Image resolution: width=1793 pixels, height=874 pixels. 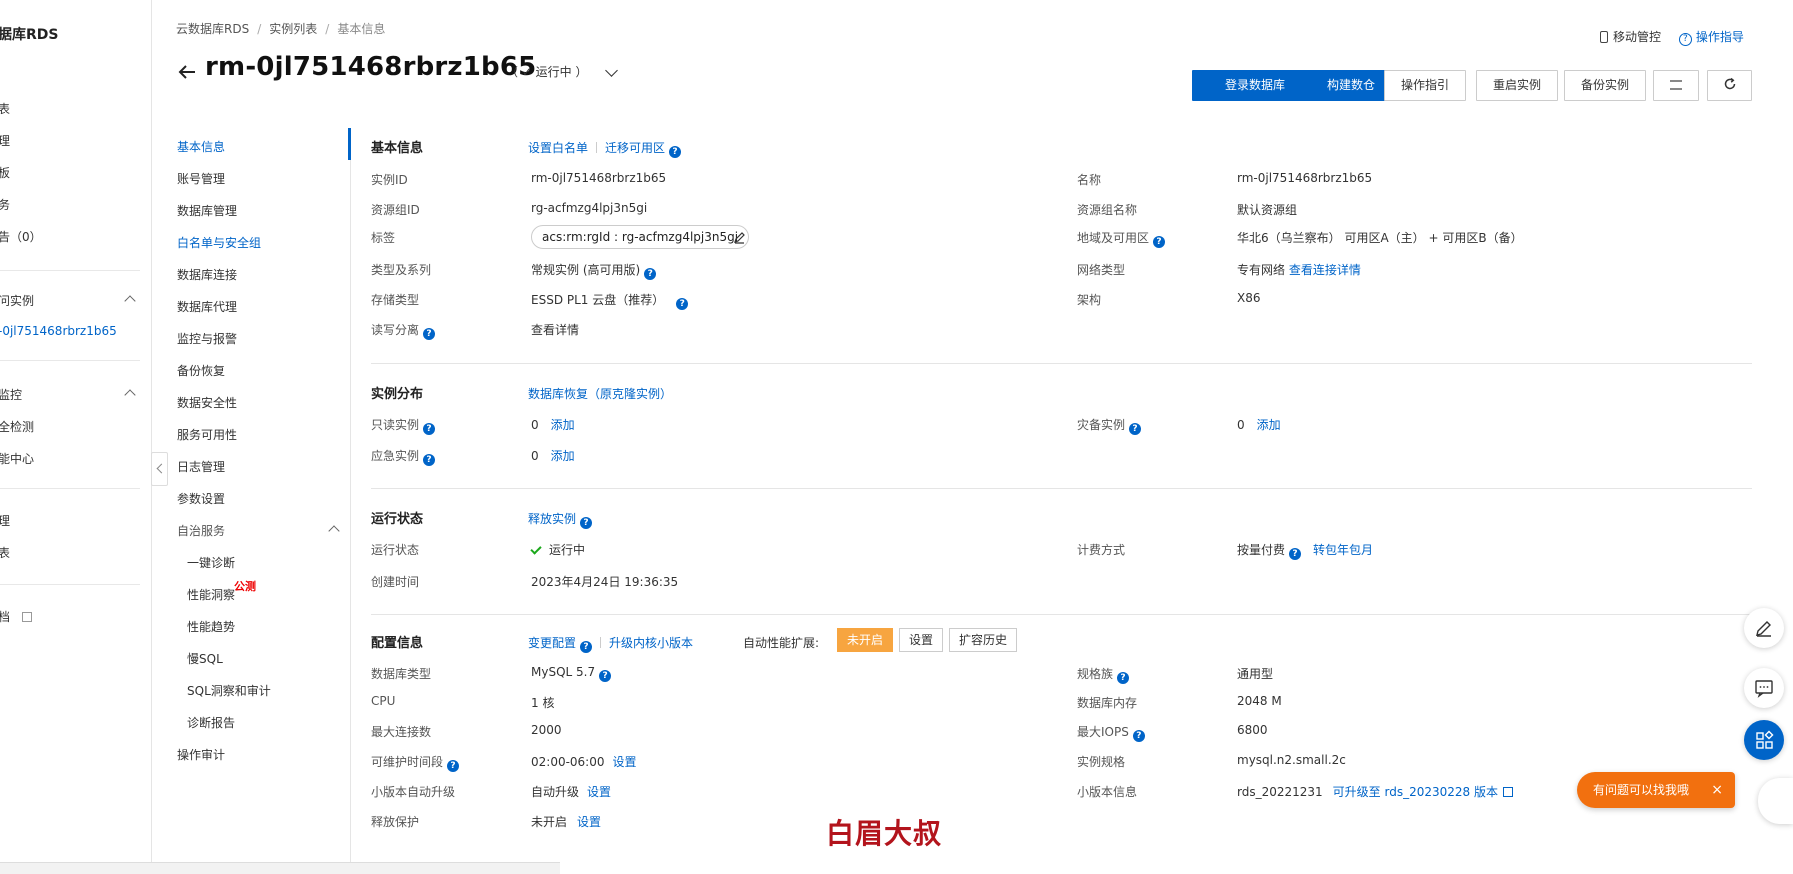 I want to click on add-readonly-link: 添加, so click(x=563, y=425).